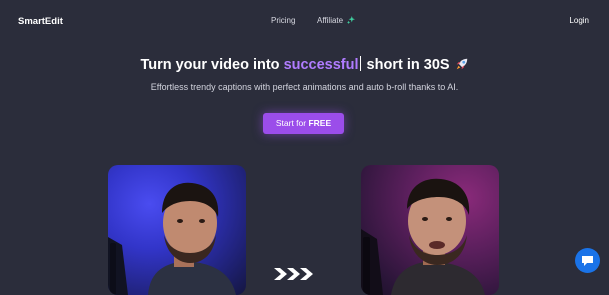 The width and height of the screenshot is (609, 295). What do you see at coordinates (293, 274) in the screenshot?
I see `triple-chevron-right-icon` at bounding box center [293, 274].